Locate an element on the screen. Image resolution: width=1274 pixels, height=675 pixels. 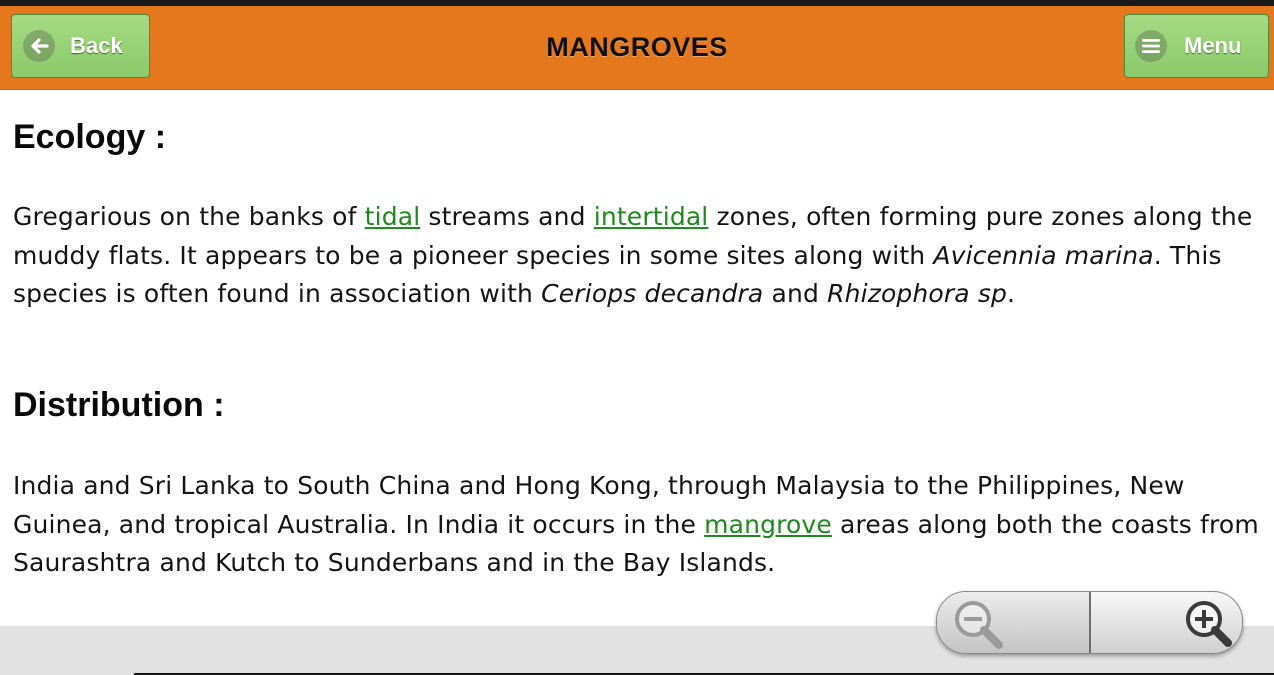
species-name: Rhizophora sp is located at coordinates (917, 293).